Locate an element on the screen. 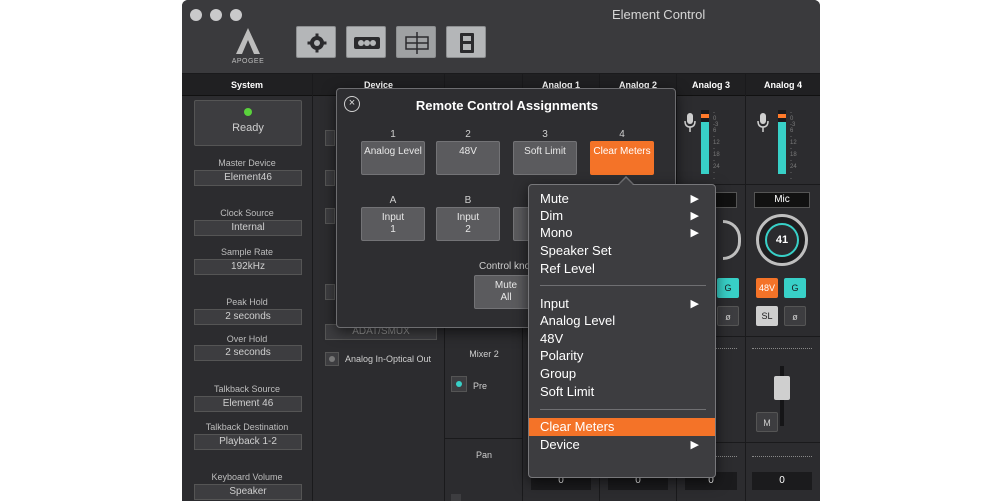  menu-item-analog-level: Analog Level is located at coordinates (622, 321).